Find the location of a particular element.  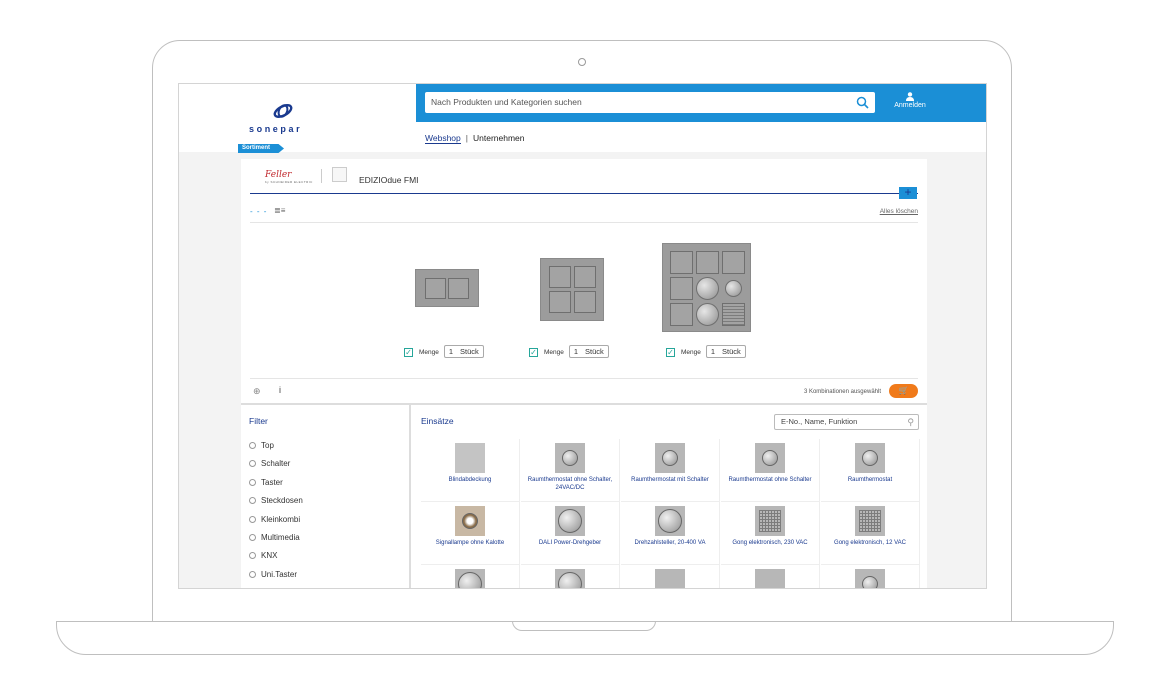

filter-label: Uni.Taster is located at coordinates (279, 574).